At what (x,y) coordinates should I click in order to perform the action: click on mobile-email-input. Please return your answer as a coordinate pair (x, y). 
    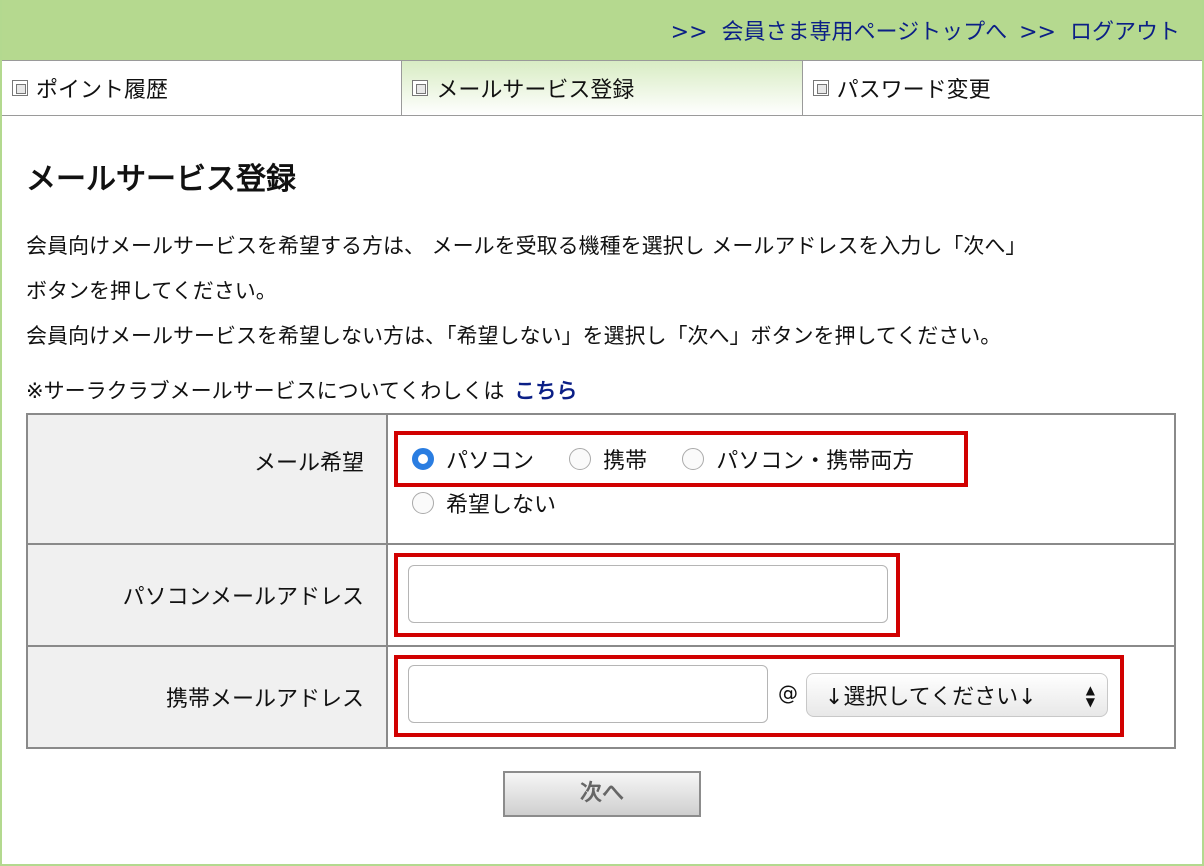
    Looking at the image, I should click on (588, 694).